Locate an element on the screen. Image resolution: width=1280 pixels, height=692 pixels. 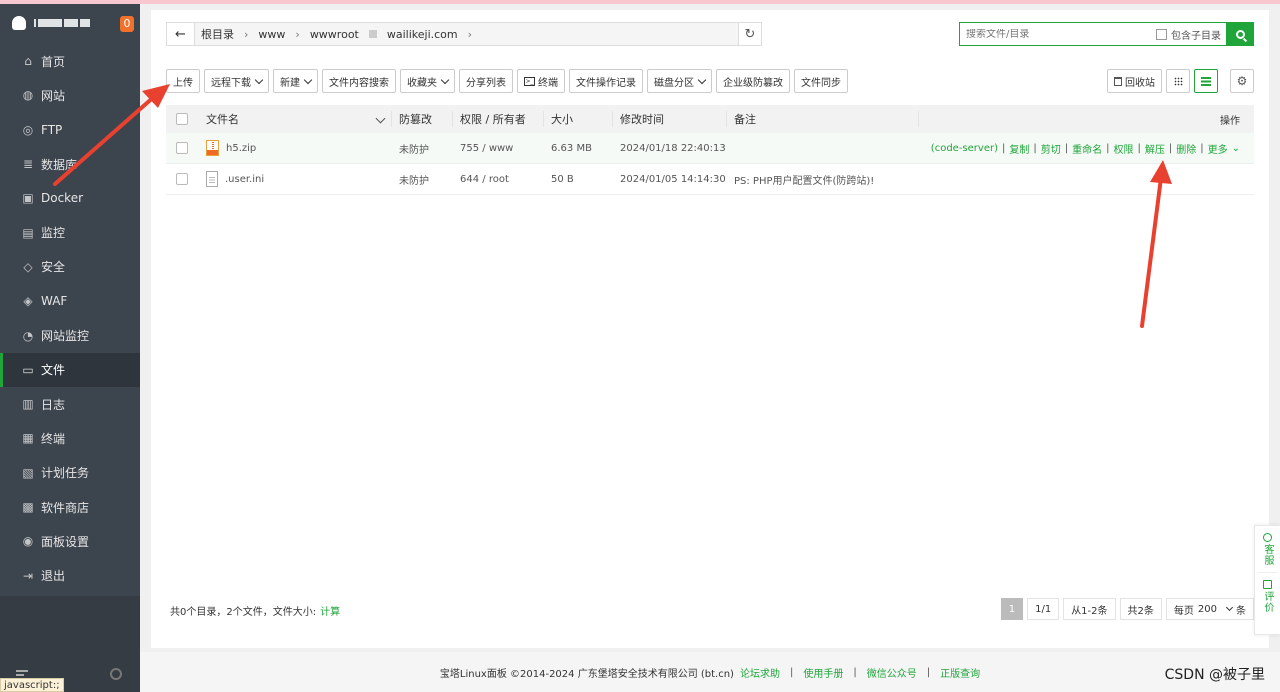
per-page-value: 200 is located at coordinates (1207, 609).